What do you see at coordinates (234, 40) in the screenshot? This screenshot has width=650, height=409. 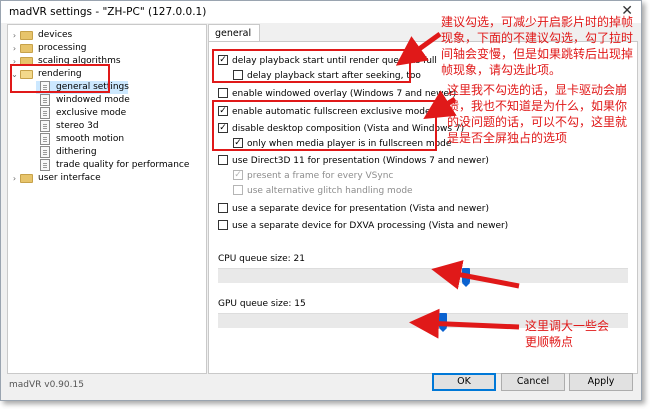 I see `tab-general-settings: general settings` at bounding box center [234, 40].